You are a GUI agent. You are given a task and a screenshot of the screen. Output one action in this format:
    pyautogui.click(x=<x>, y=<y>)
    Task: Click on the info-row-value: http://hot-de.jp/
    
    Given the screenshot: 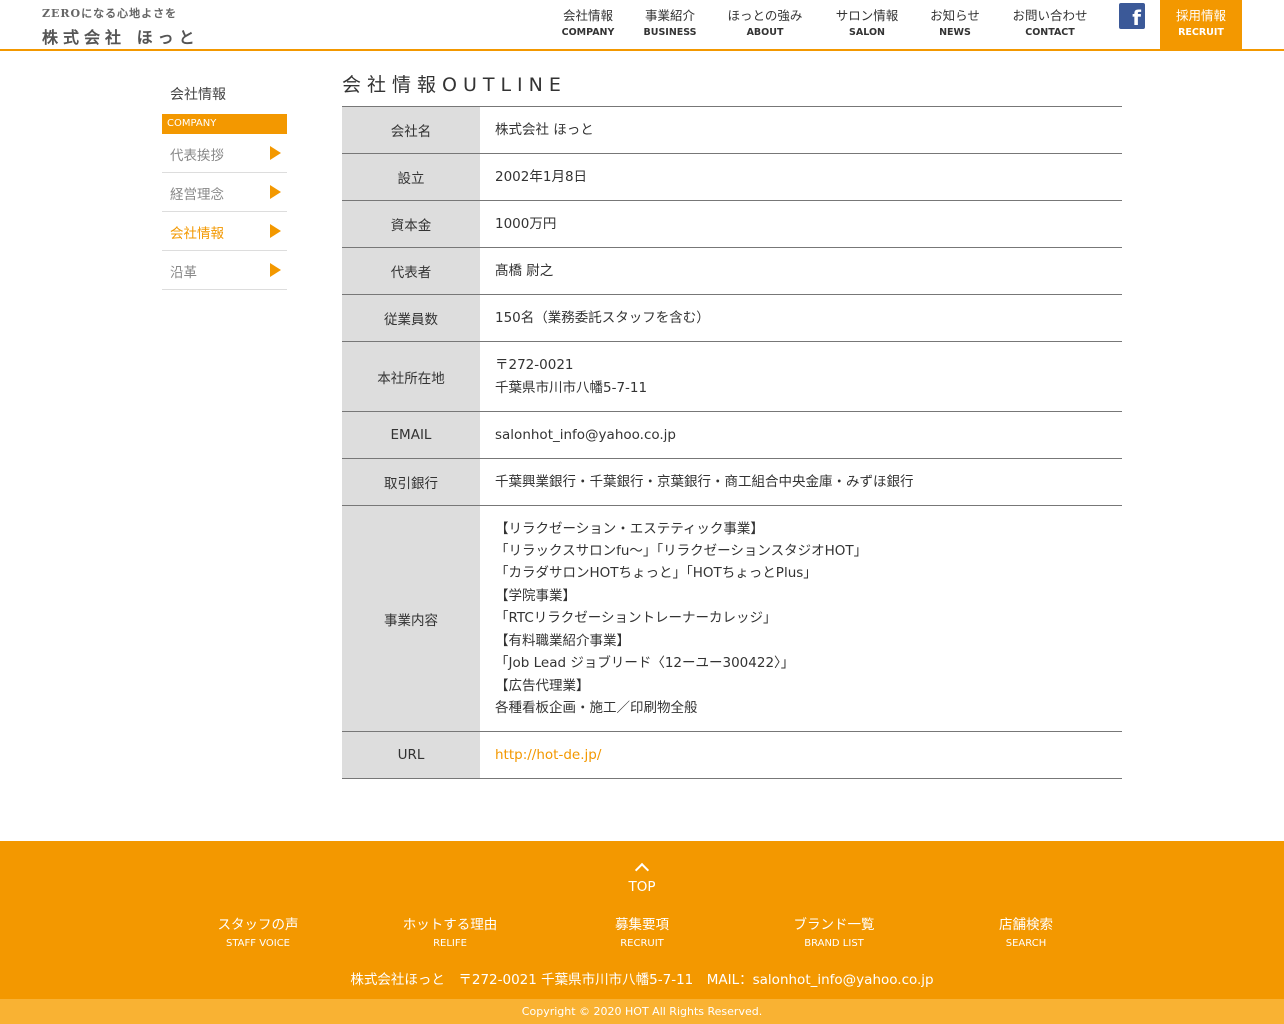 What is the action you would take?
    pyautogui.click(x=801, y=755)
    